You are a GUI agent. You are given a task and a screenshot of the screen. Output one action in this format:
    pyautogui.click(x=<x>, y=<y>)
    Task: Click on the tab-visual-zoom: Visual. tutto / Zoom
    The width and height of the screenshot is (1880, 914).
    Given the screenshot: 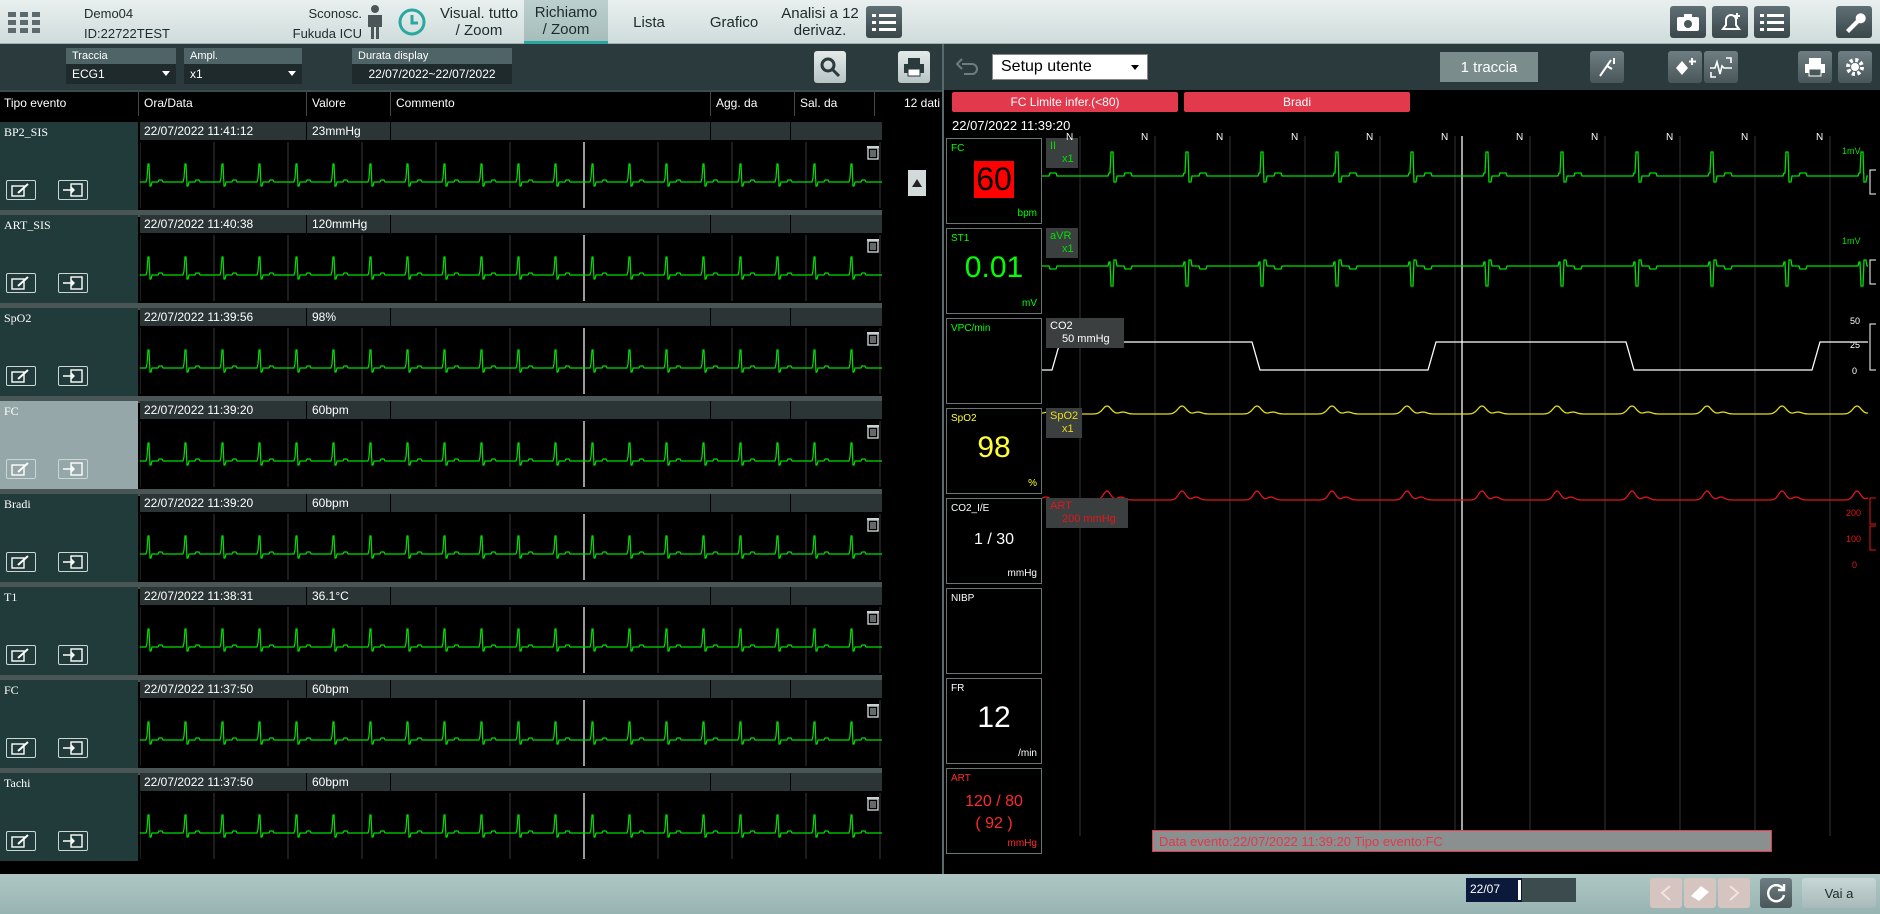 What is the action you would take?
    pyautogui.click(x=479, y=22)
    